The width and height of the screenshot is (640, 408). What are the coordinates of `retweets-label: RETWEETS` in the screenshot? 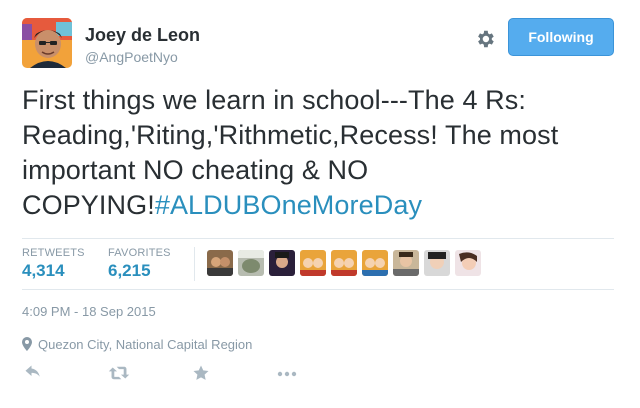 It's located at (53, 253).